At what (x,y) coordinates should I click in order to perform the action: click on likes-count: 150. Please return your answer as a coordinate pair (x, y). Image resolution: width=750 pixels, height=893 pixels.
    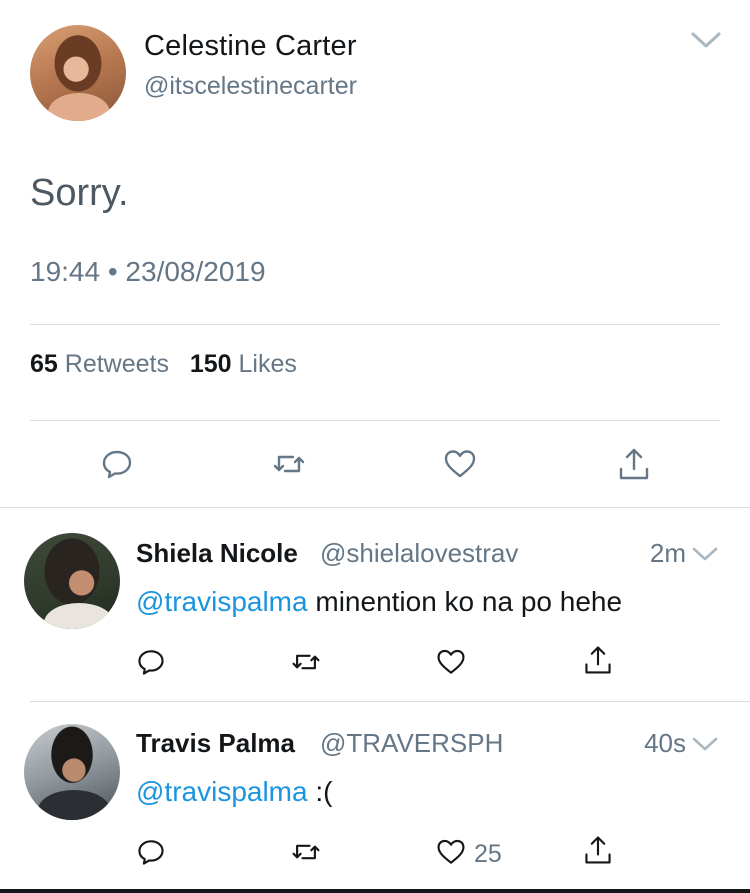
    Looking at the image, I should click on (211, 364).